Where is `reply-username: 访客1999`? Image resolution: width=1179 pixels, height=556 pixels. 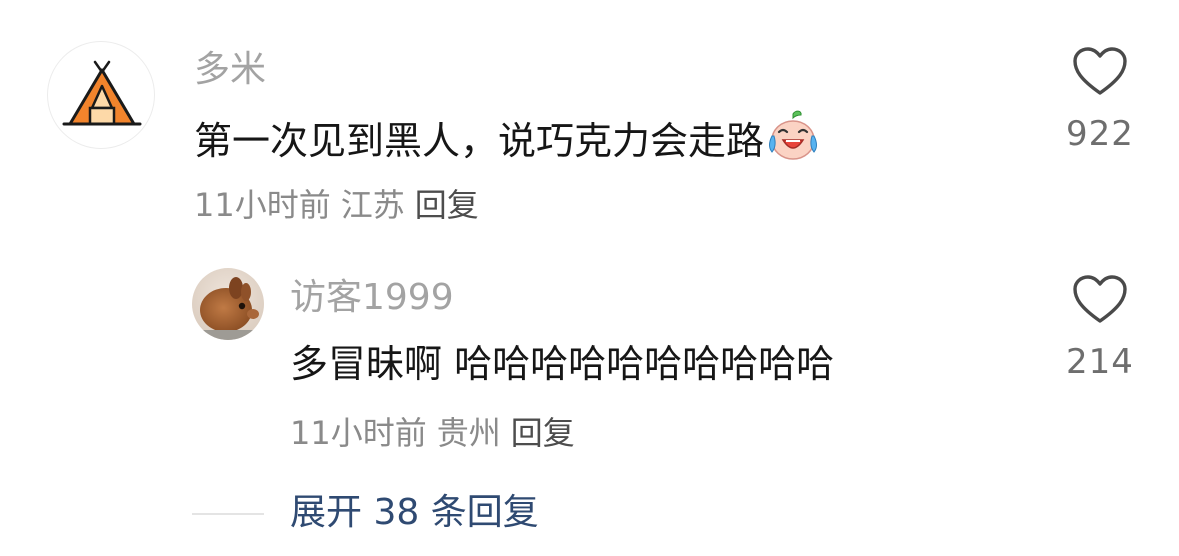 reply-username: 访客1999 is located at coordinates (372, 298).